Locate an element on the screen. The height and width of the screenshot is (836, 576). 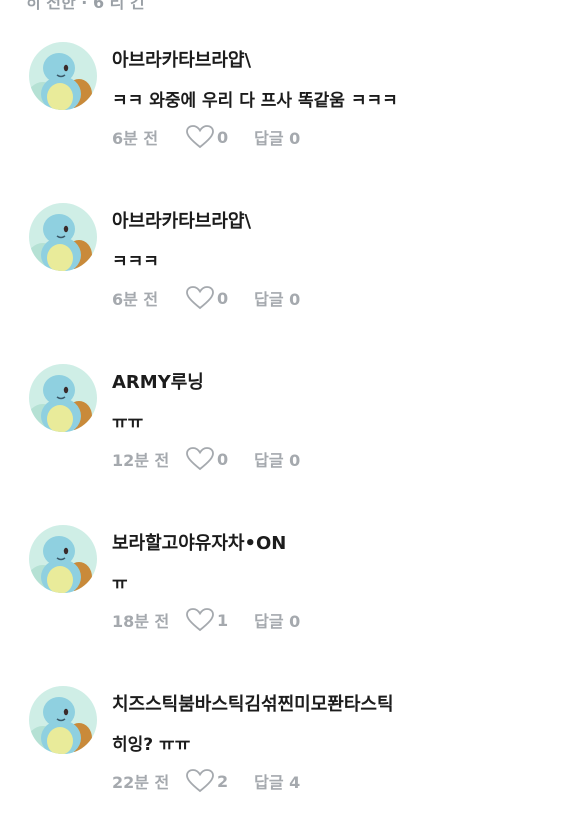
like-button: 2 is located at coordinates (207, 781).